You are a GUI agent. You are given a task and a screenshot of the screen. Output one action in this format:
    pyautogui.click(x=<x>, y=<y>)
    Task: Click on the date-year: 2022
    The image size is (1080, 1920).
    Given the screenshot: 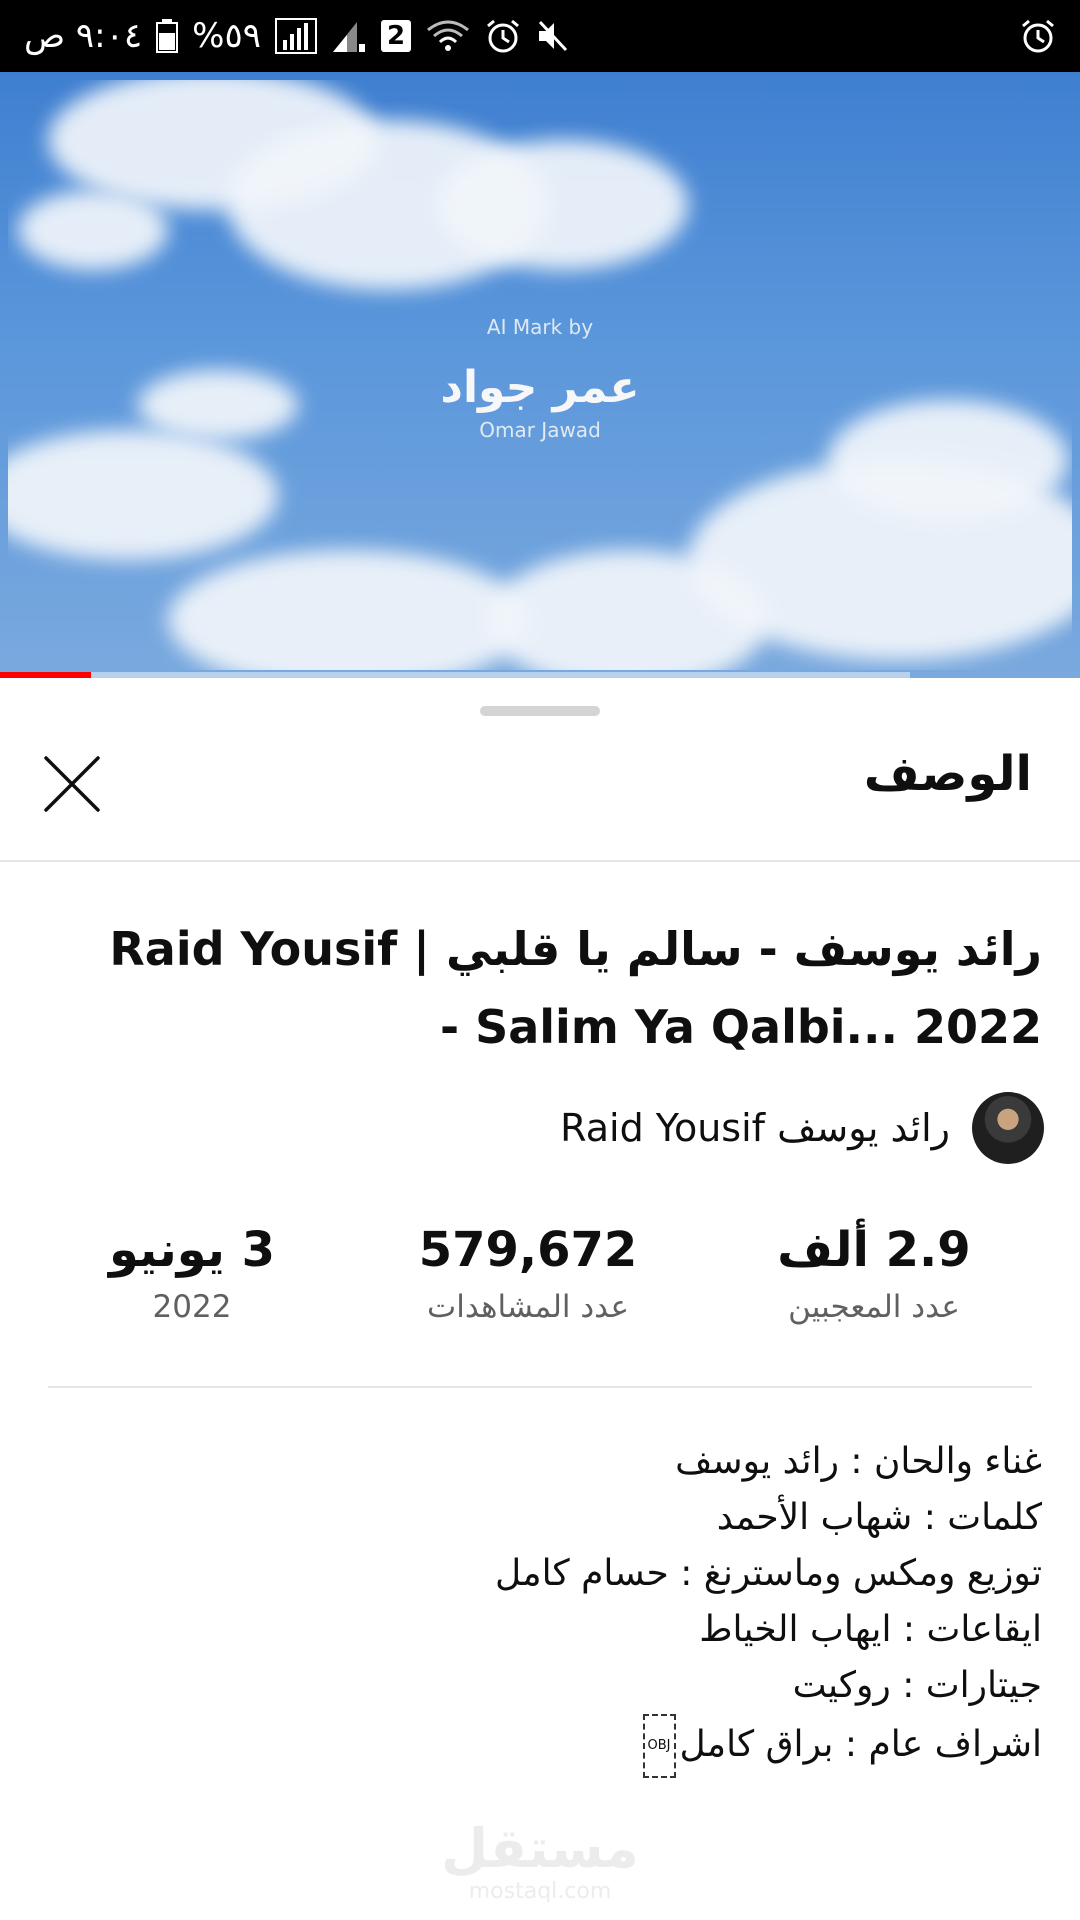 What is the action you would take?
    pyautogui.click(x=192, y=1307)
    